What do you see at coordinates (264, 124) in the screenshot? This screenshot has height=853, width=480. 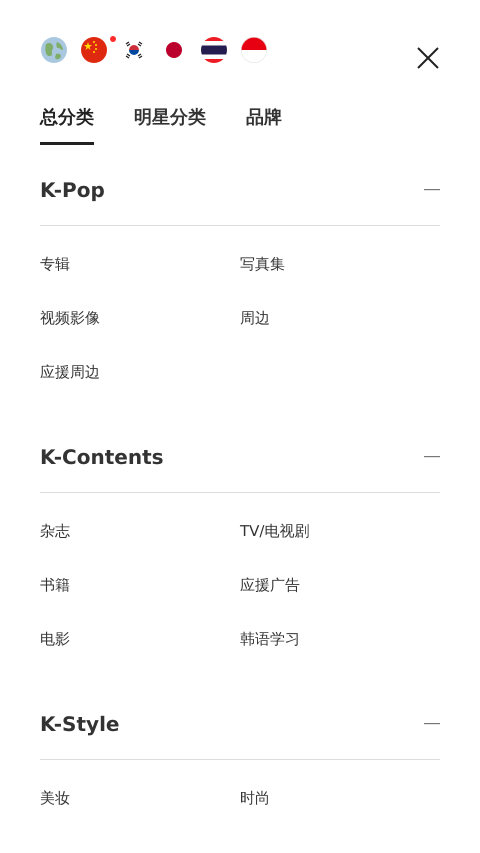 I see `category-tab: 品牌` at bounding box center [264, 124].